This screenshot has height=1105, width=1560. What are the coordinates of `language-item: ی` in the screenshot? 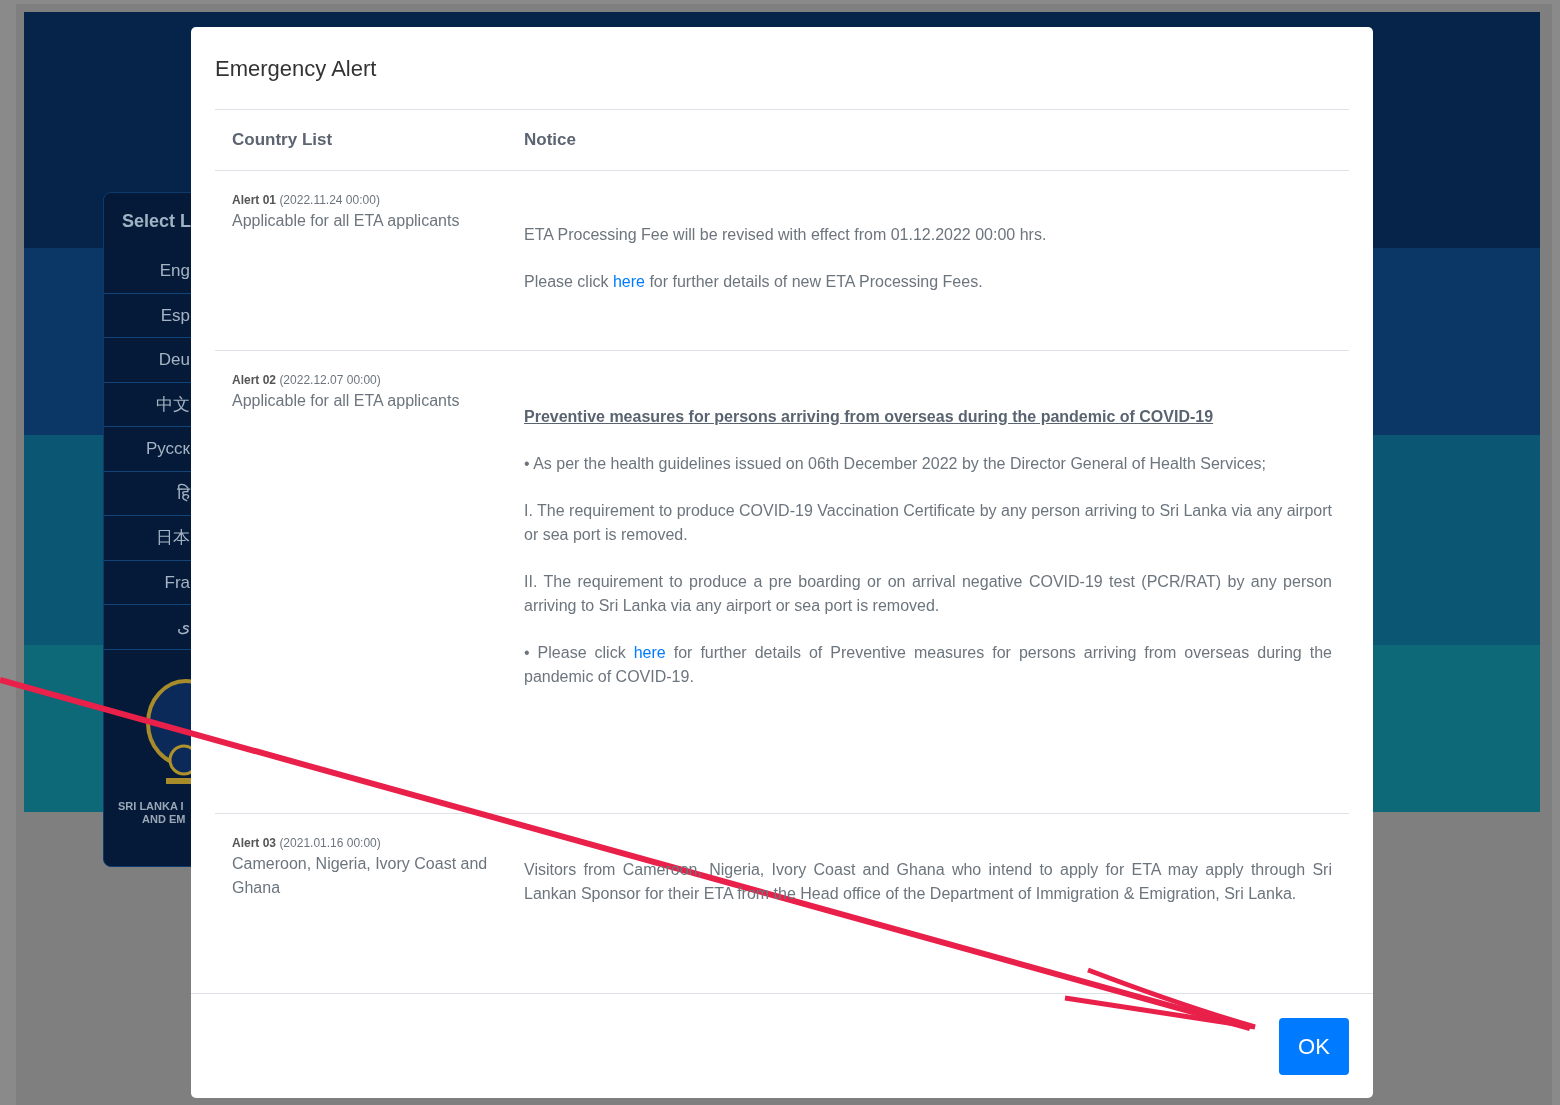 It's located at (183, 627).